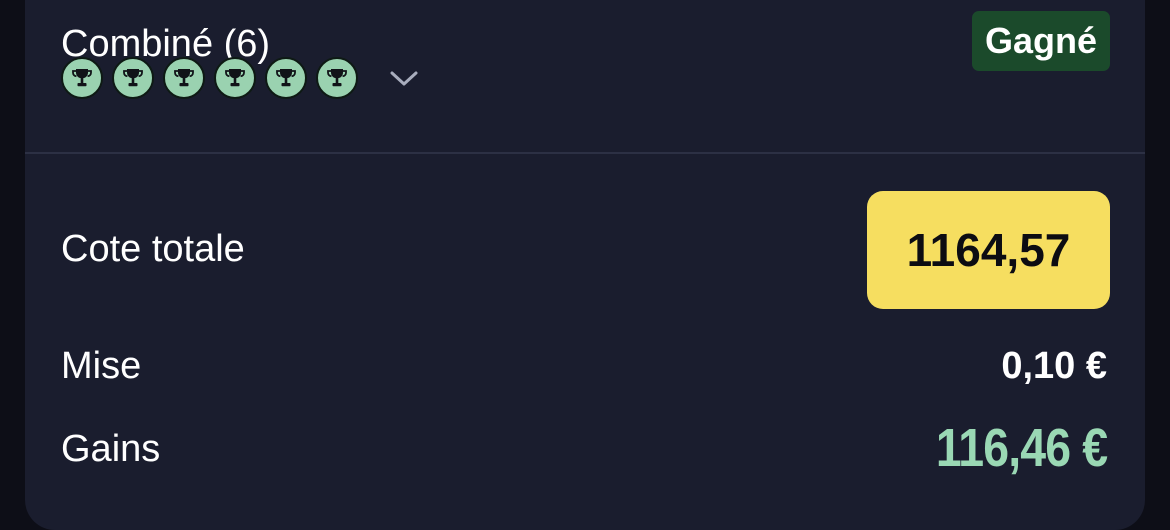 Image resolution: width=1170 pixels, height=530 pixels. Describe the element at coordinates (404, 78) in the screenshot. I see `chevron-down-icon` at that location.